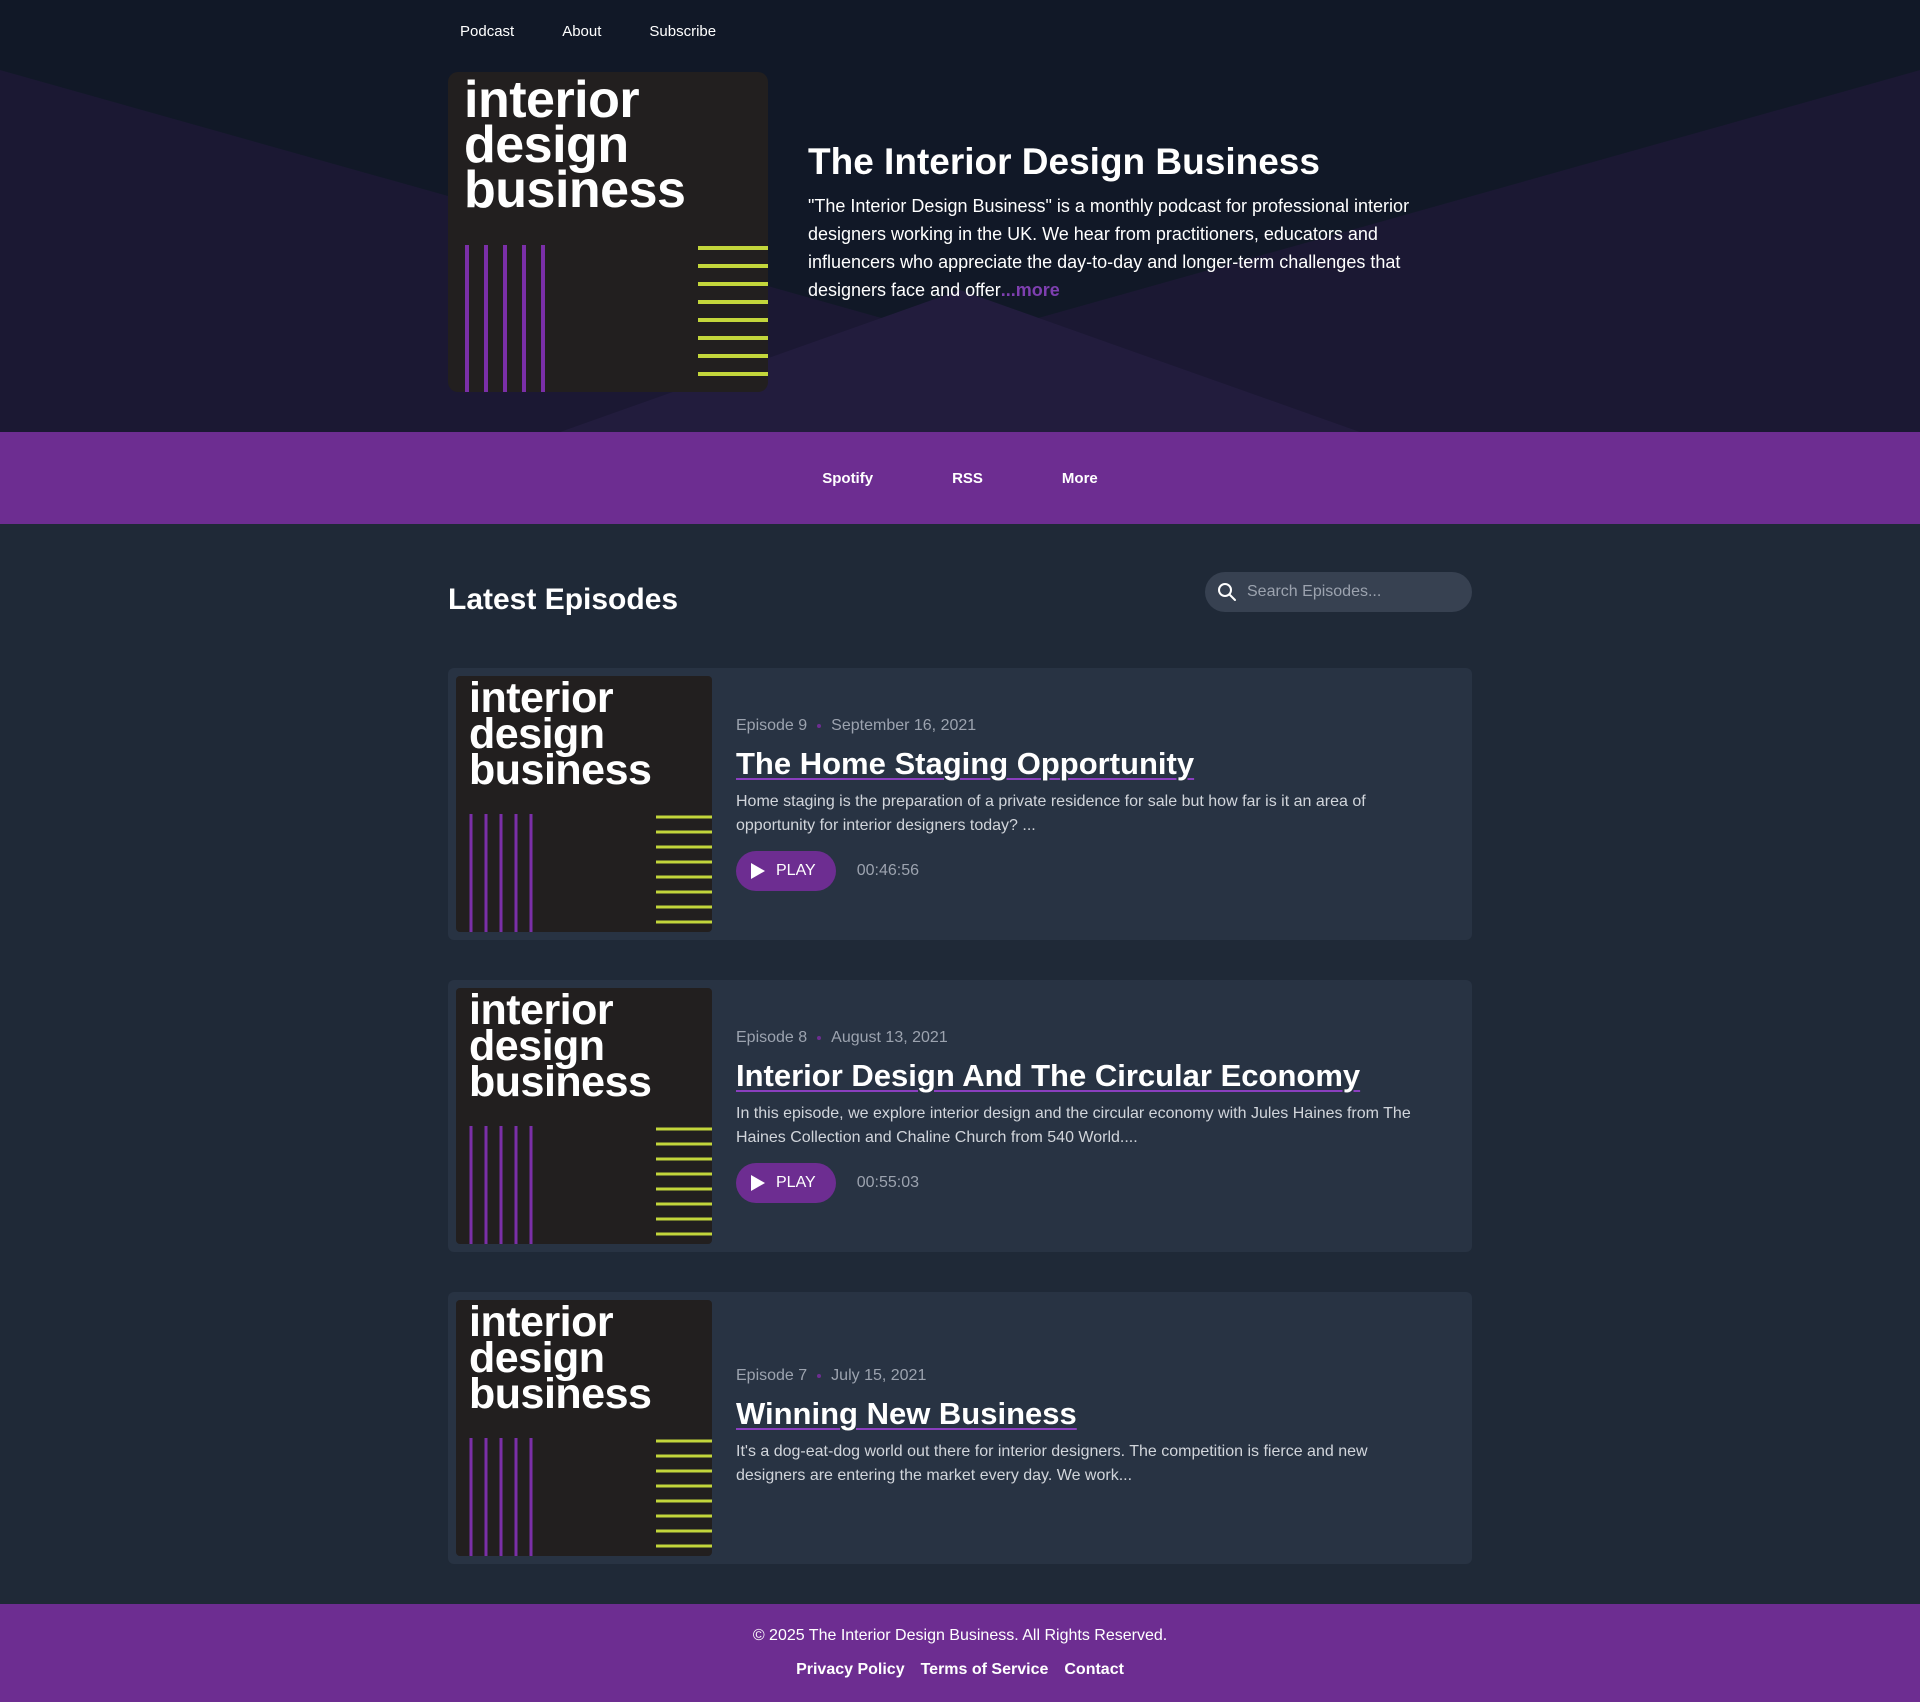 This screenshot has width=1920, height=1702. I want to click on top-nav: Podcast About Subscribe, so click(588, 32).